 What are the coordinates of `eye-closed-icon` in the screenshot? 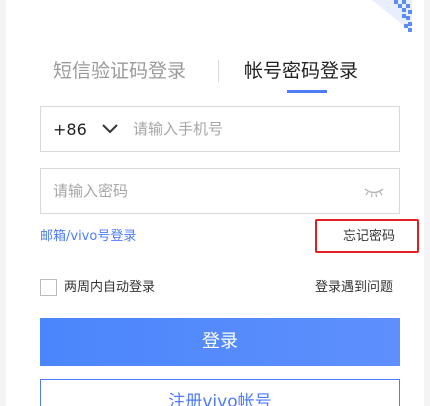 It's located at (374, 192).